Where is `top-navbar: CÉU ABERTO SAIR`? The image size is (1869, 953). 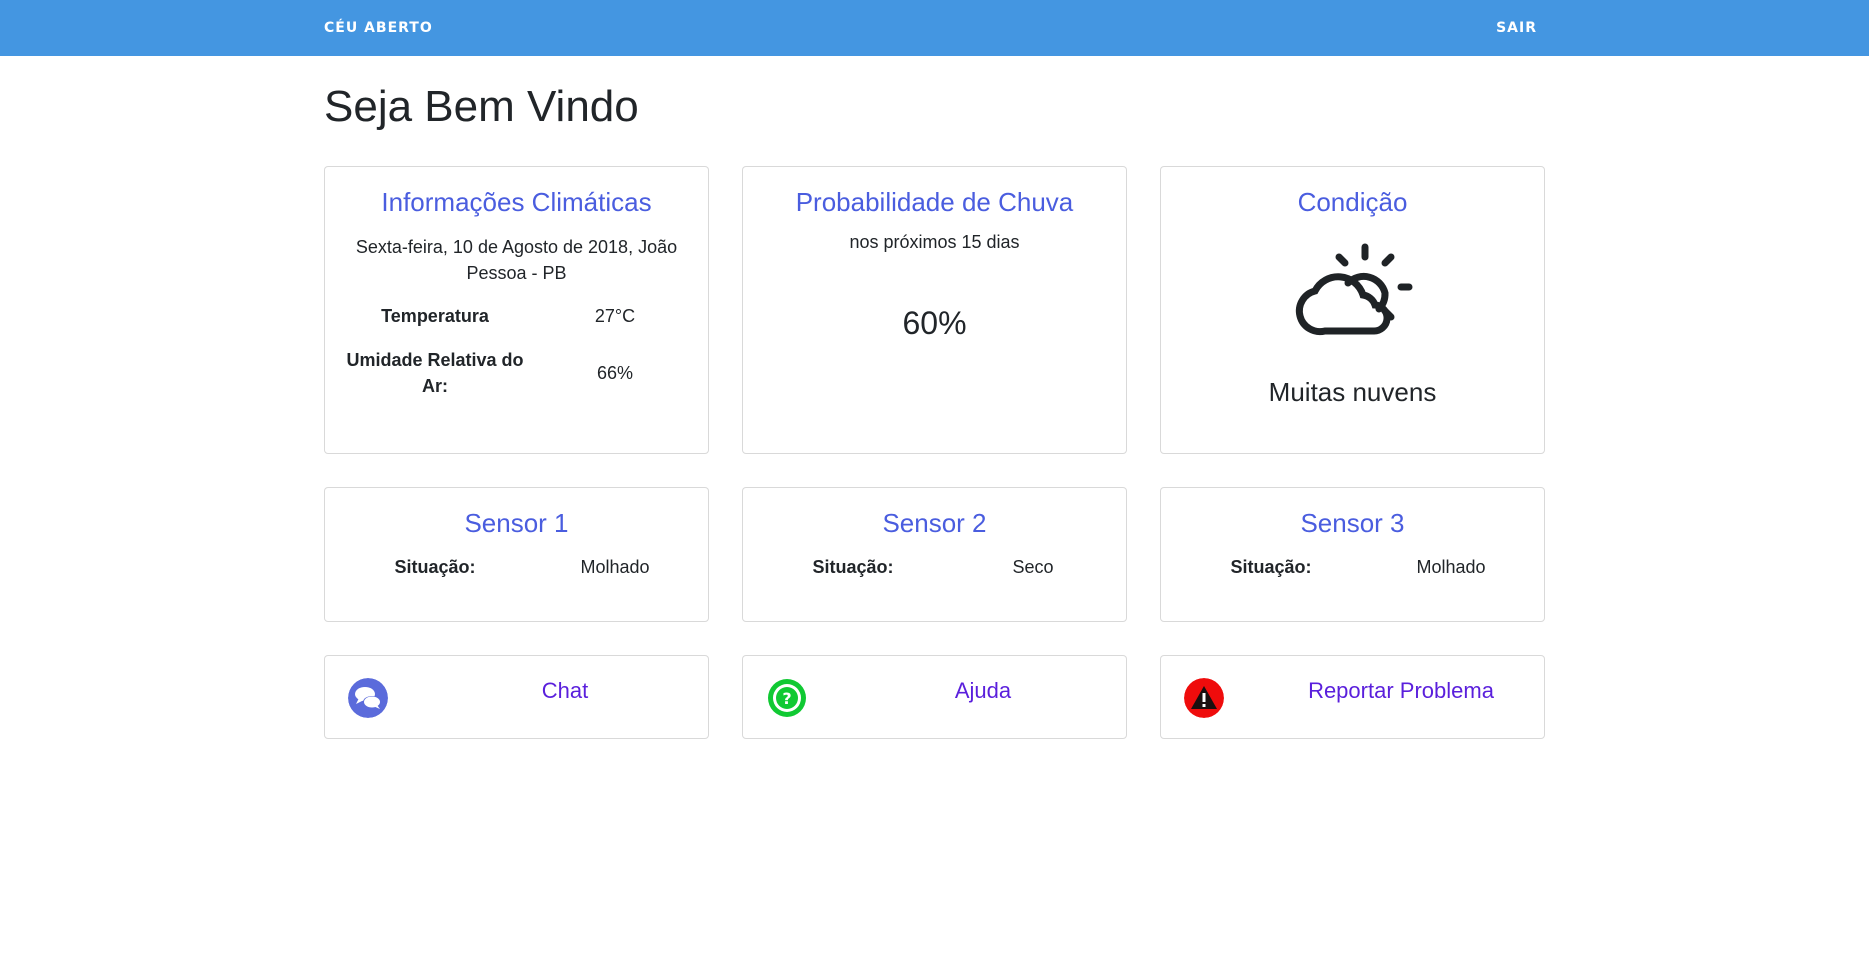
top-navbar: CÉU ABERTO SAIR is located at coordinates (934, 28).